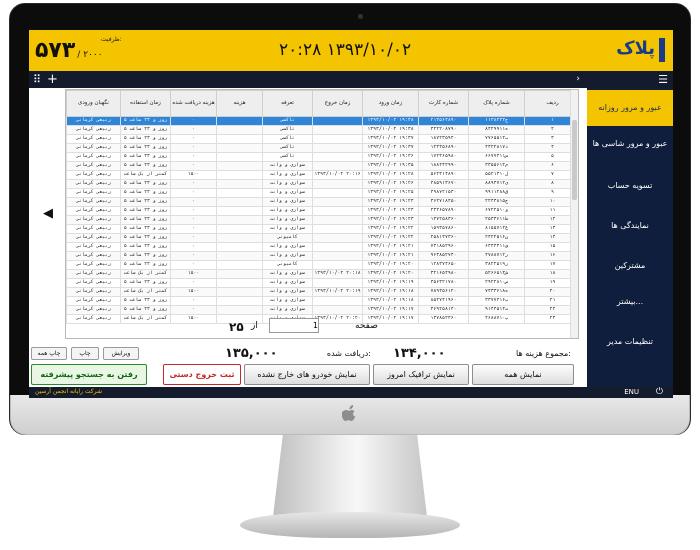 This screenshot has width=700, height=550. What do you see at coordinates (121, 353) in the screenshot?
I see `edit-button: ویرایش` at bounding box center [121, 353].